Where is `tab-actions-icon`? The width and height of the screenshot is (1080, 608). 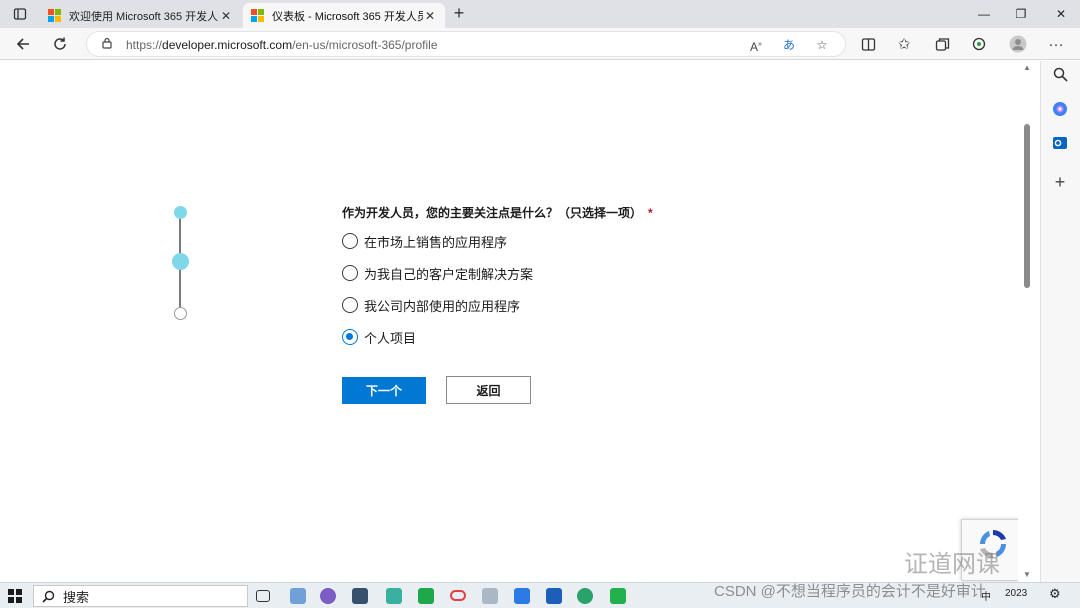 tab-actions-icon is located at coordinates (20, 14).